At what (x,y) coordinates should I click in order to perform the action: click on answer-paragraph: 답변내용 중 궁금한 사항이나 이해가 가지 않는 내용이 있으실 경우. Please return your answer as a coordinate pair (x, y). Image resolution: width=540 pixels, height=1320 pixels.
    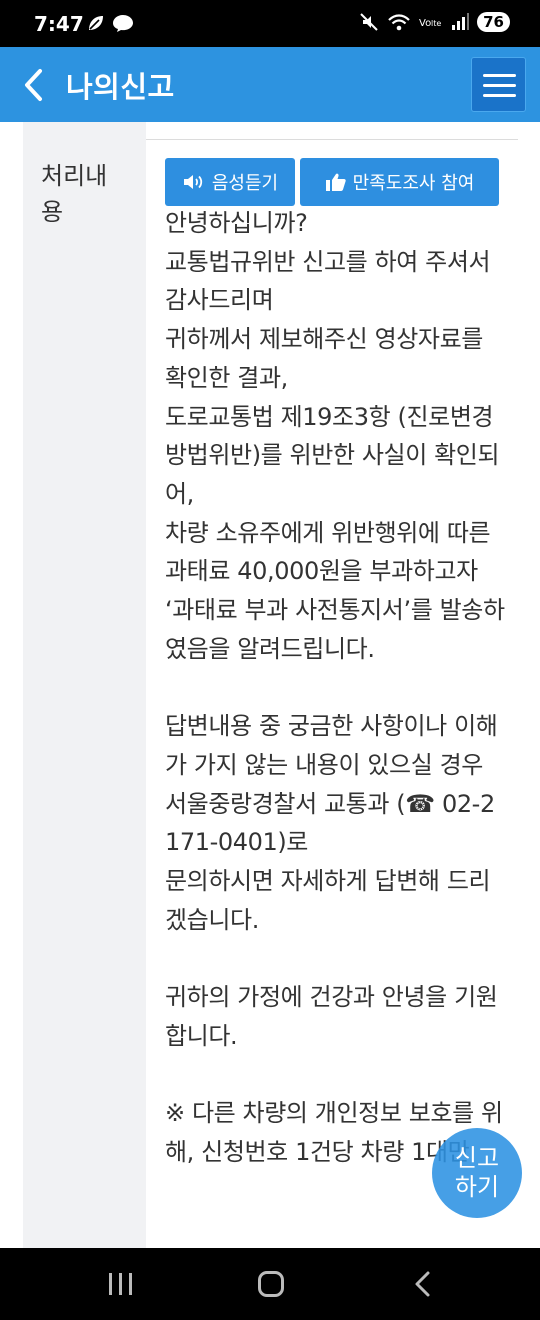
    Looking at the image, I should click on (331, 745).